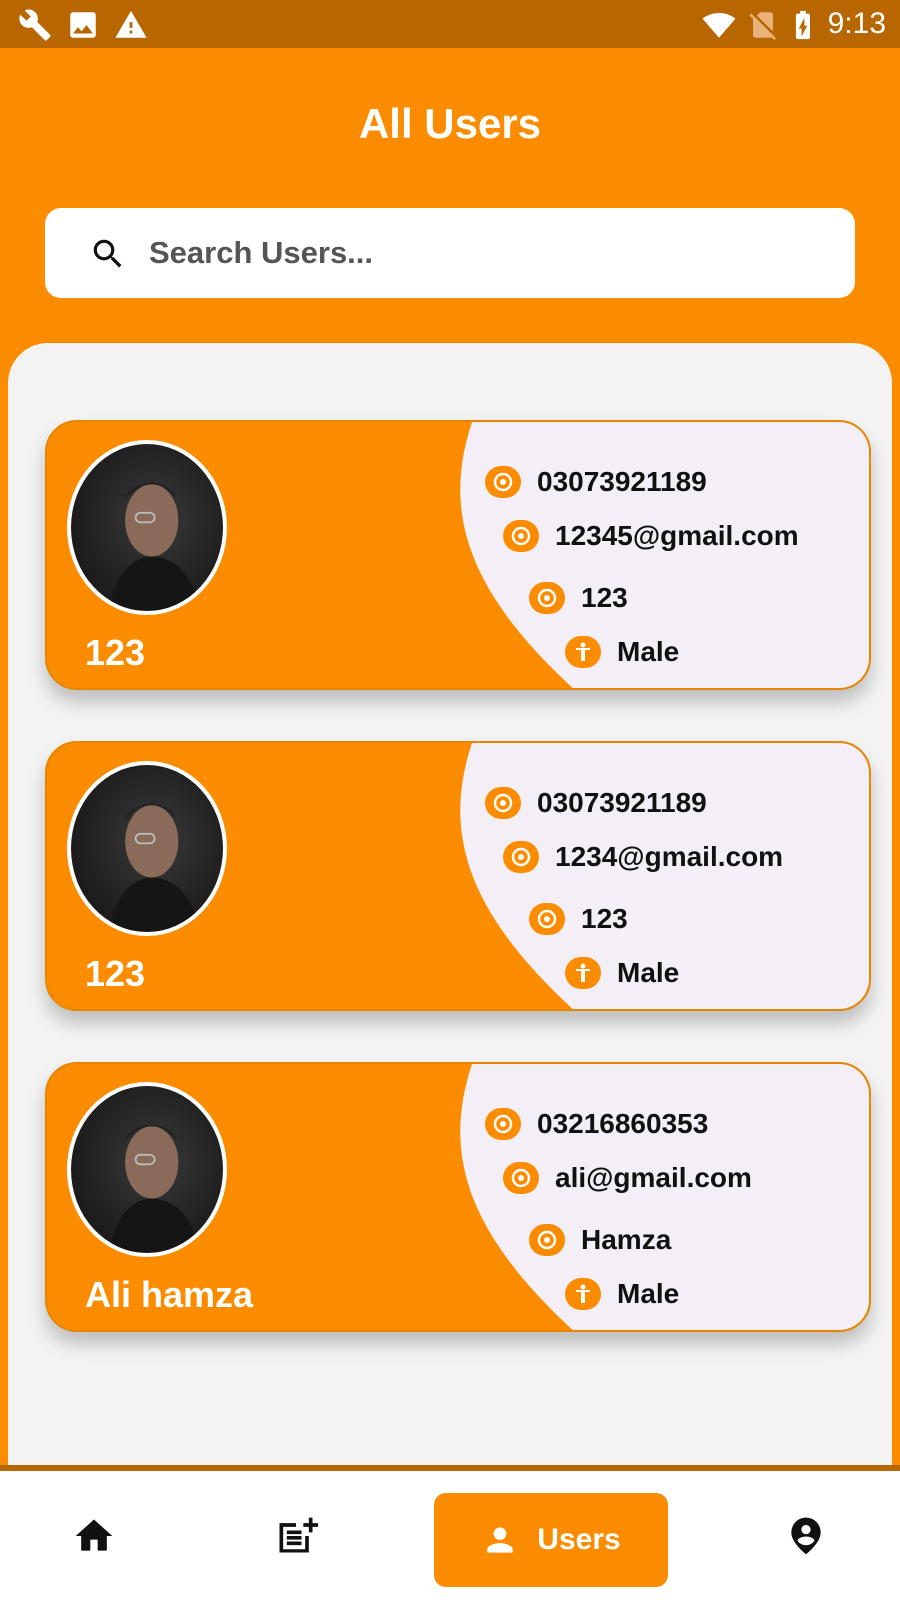 The image size is (900, 1600). I want to click on detail-row: Hamza, so click(600, 1240).